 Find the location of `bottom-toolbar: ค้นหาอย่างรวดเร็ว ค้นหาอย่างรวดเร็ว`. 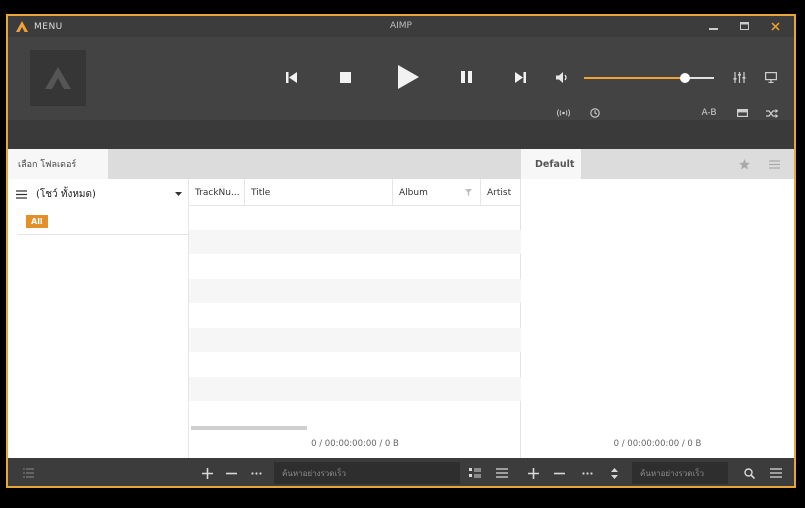

bottom-toolbar: ค้นหาอย่างรวดเร็ว ค้นหาอย่างรวดเร็ว is located at coordinates (401, 472).